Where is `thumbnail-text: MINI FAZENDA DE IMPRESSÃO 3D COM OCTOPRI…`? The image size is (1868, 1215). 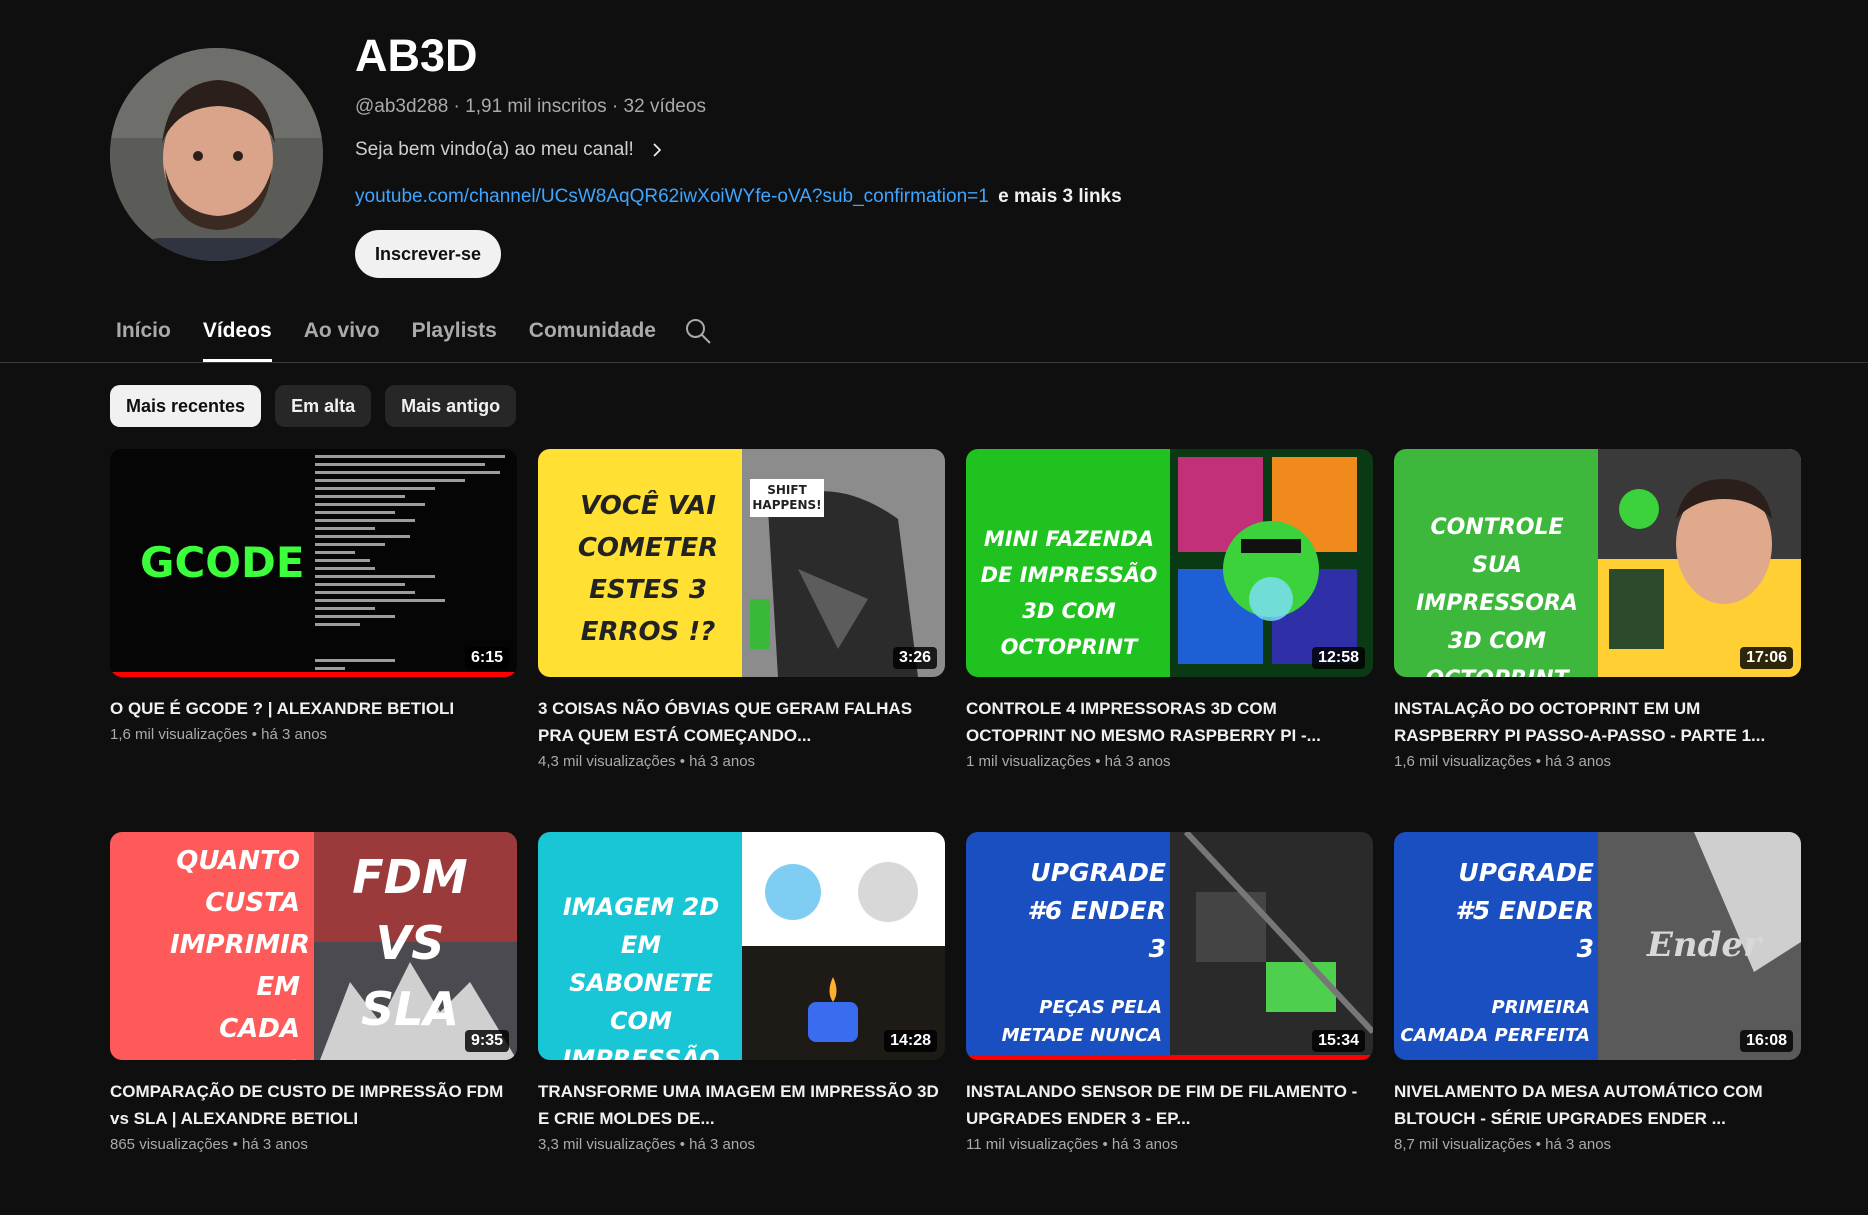
thumbnail-text: MINI FAZENDA DE IMPRESSÃO 3D COM OCTOPRI… is located at coordinates (1069, 593).